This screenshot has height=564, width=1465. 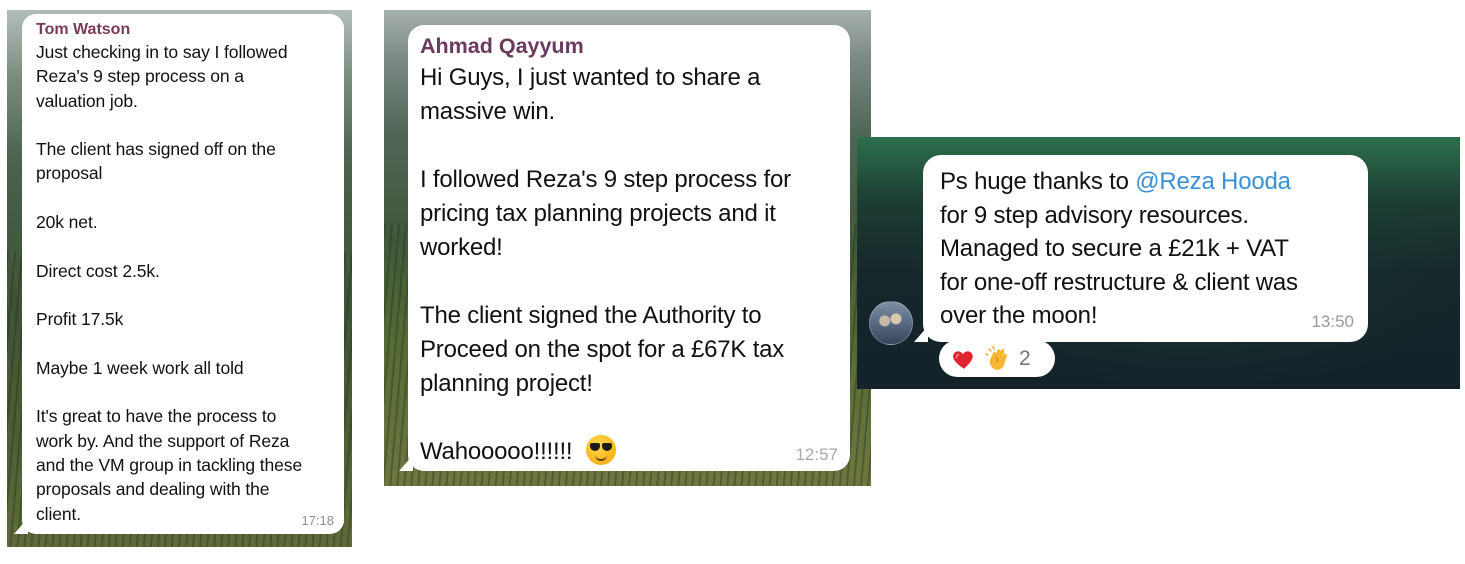 I want to click on message-line: proposals and dealing with the, so click(x=153, y=489).